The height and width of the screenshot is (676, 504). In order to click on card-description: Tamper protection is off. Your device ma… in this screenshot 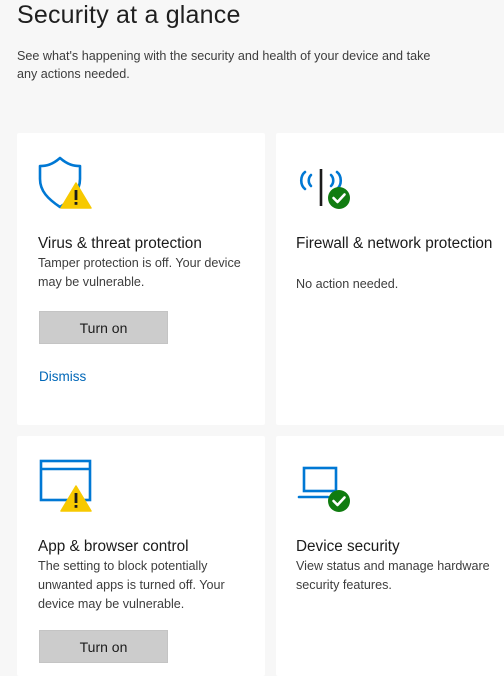, I will do `click(139, 272)`.